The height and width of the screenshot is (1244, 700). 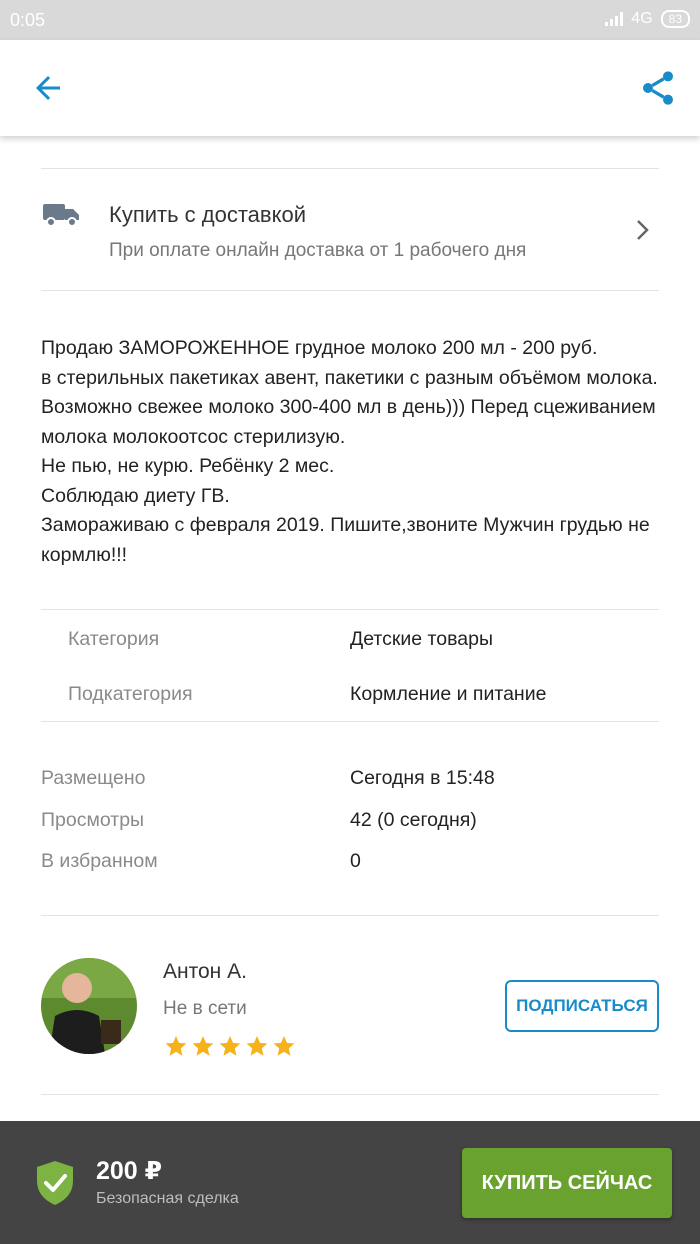 What do you see at coordinates (93, 820) in the screenshot?
I see `views-label: Просмотры` at bounding box center [93, 820].